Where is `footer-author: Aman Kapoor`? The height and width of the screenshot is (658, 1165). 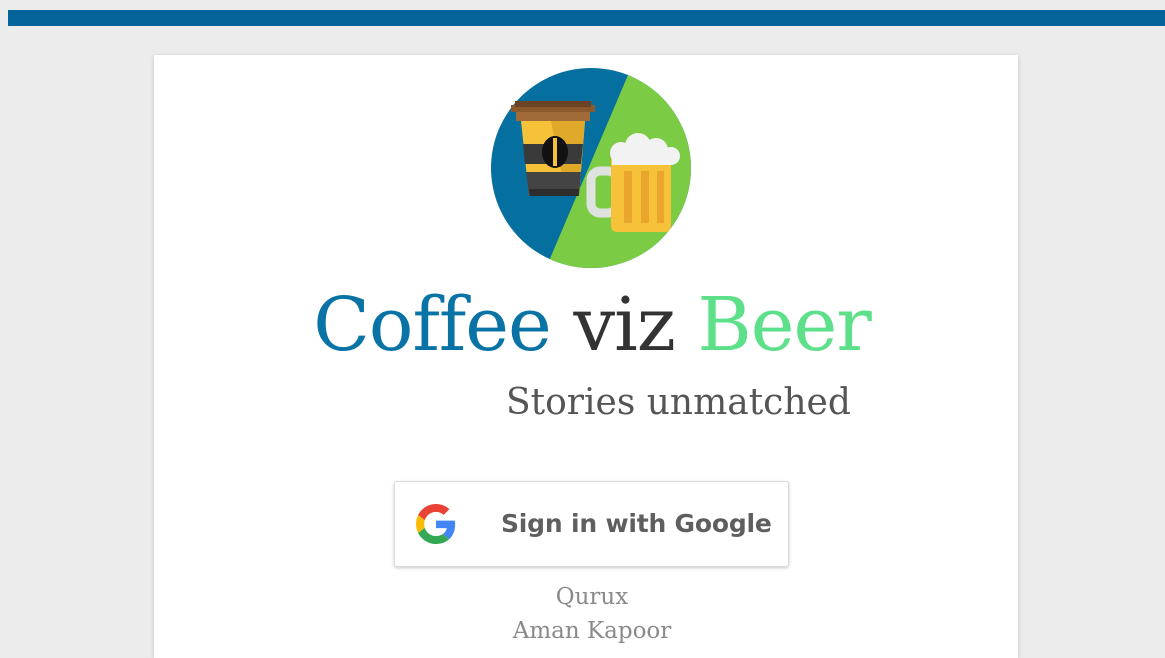 footer-author: Aman Kapoor is located at coordinates (592, 631).